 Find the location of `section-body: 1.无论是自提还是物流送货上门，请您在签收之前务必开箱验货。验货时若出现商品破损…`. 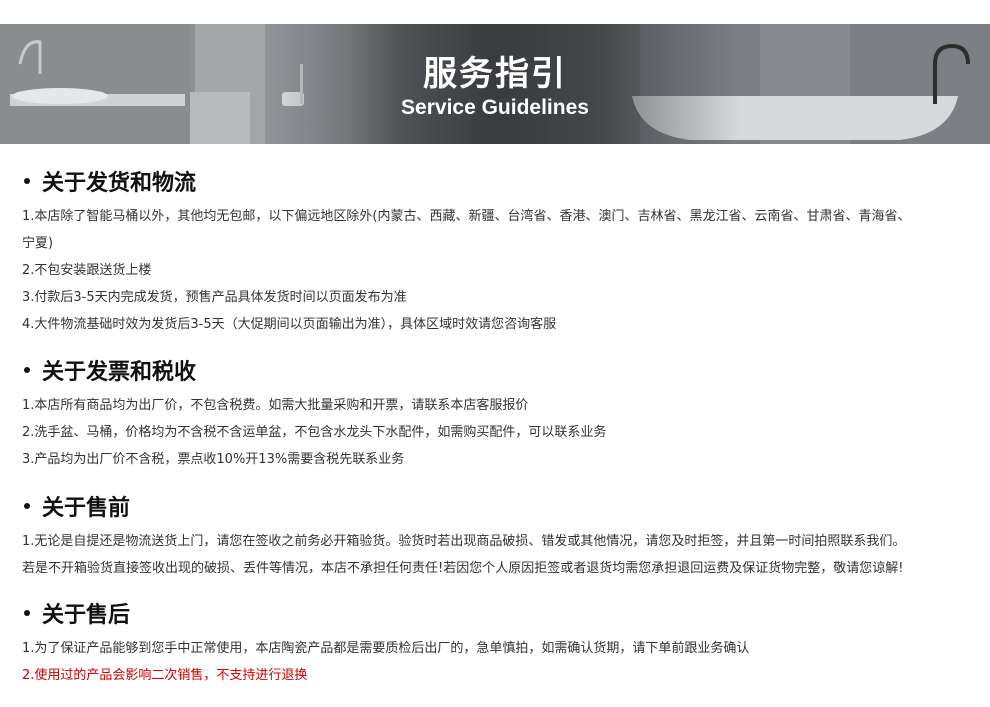

section-body: 1.无论是自提还是物流送货上门，请您在签收之前务必开箱验货。验货时若出现商品破损… is located at coordinates (502, 555).